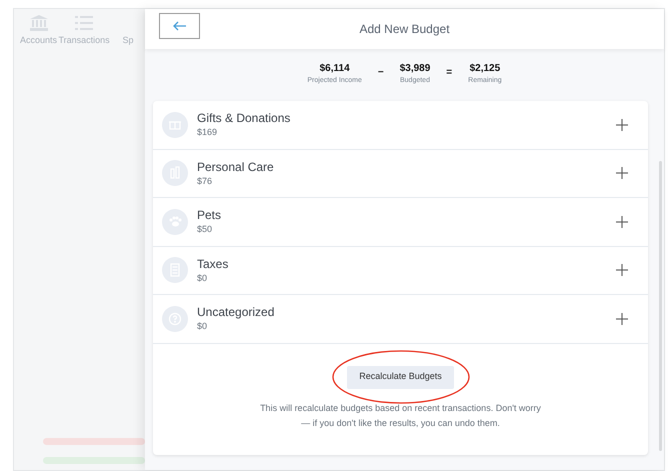 The width and height of the screenshot is (670, 471). I want to click on category-row: Pets $50, so click(400, 222).